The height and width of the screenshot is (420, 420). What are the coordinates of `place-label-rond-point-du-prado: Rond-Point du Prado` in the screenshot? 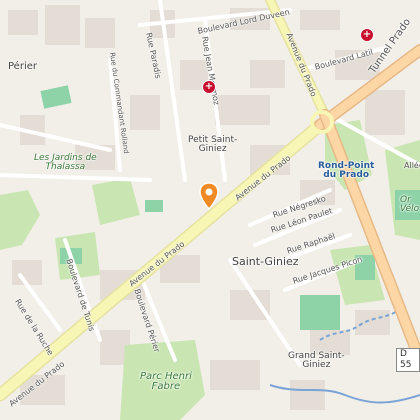 It's located at (346, 170).